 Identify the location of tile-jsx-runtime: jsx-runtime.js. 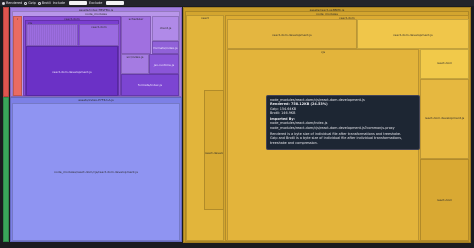
(164, 64).